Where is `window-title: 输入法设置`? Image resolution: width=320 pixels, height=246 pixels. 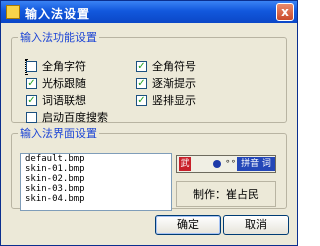 window-title: 输入法设置 is located at coordinates (58, 14).